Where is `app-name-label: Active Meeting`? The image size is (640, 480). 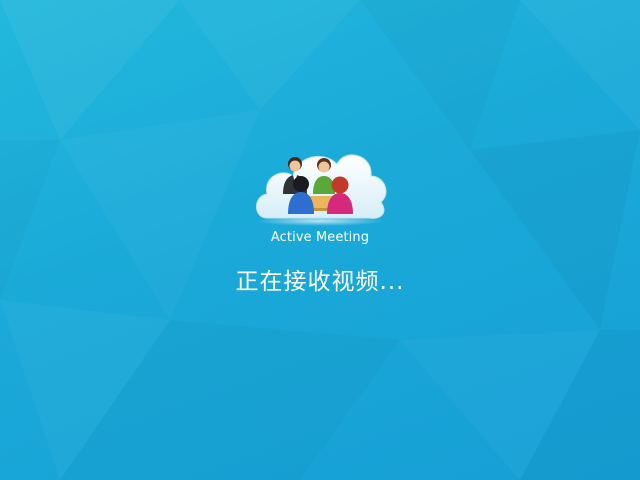
app-name-label: Active Meeting is located at coordinates (320, 237).